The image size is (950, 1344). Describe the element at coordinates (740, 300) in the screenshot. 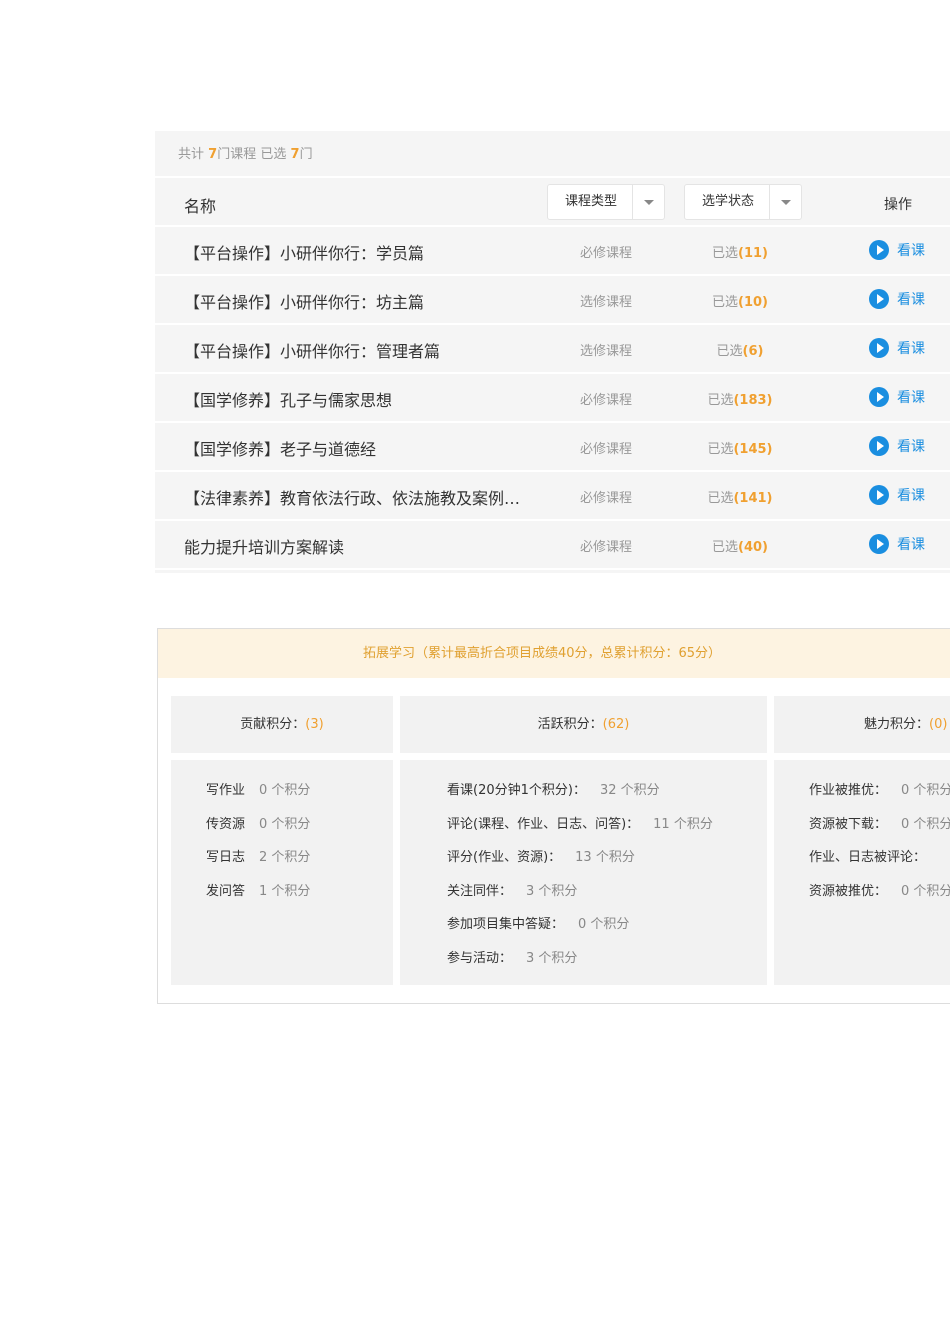

I see `course-status: 已选(10)` at that location.